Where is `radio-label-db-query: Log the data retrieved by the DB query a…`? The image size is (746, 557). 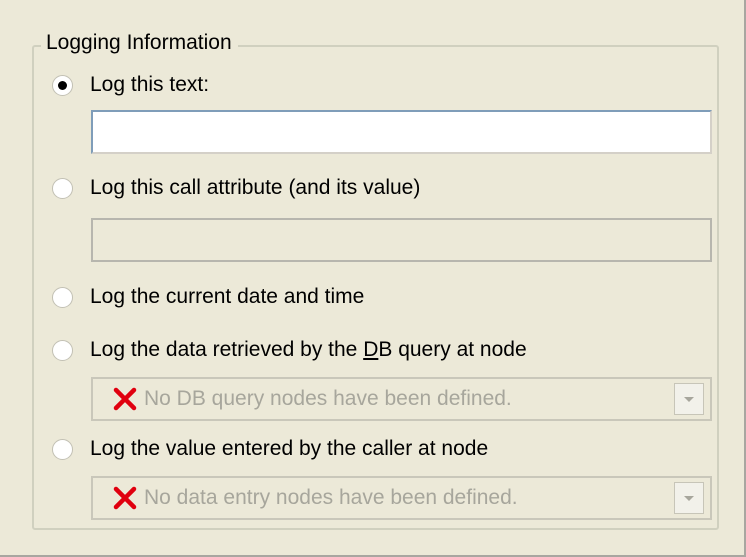 radio-label-db-query: Log the data retrieved by the DB query a… is located at coordinates (308, 350).